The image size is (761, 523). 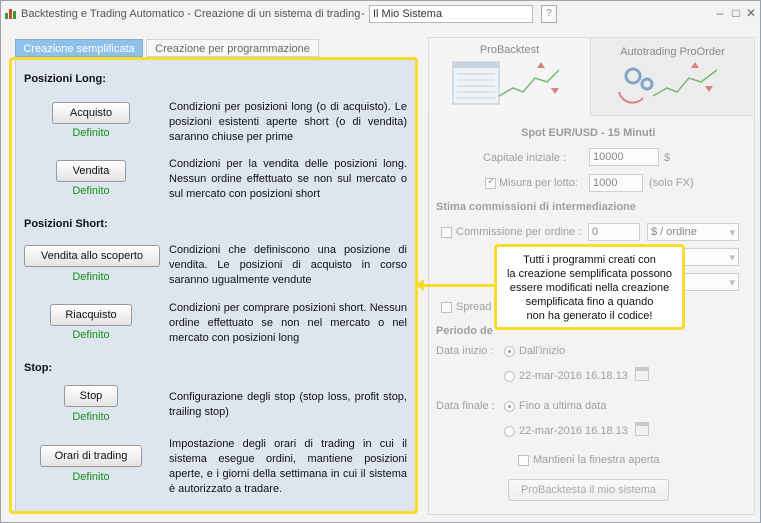 I want to click on start-from-beginning-label: Dall'inizio, so click(x=542, y=351).